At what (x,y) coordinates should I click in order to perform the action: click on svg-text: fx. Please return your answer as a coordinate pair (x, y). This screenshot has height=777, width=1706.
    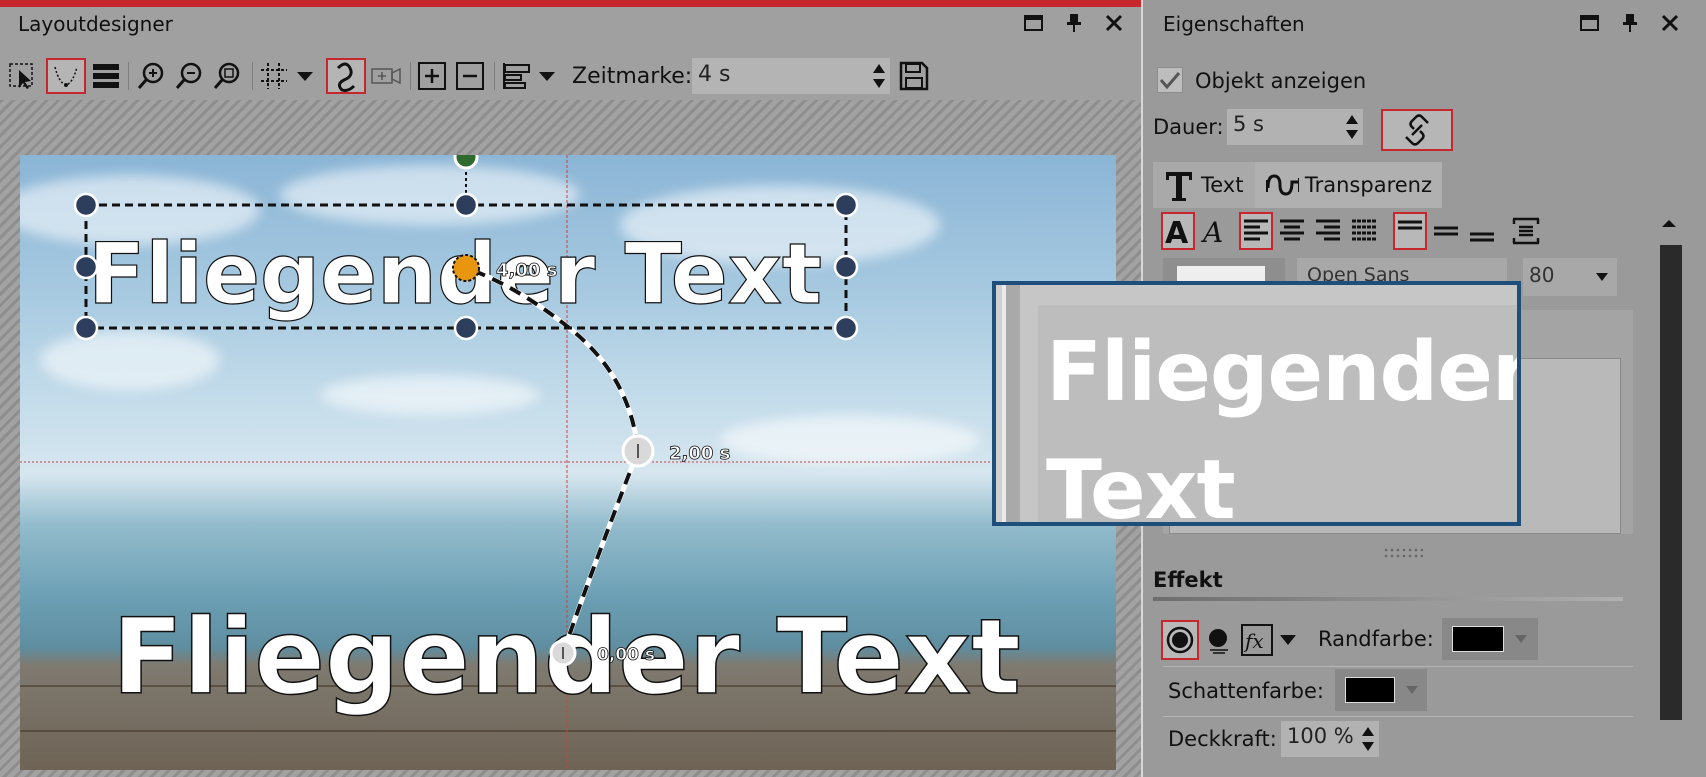
    Looking at the image, I should click on (1253, 641).